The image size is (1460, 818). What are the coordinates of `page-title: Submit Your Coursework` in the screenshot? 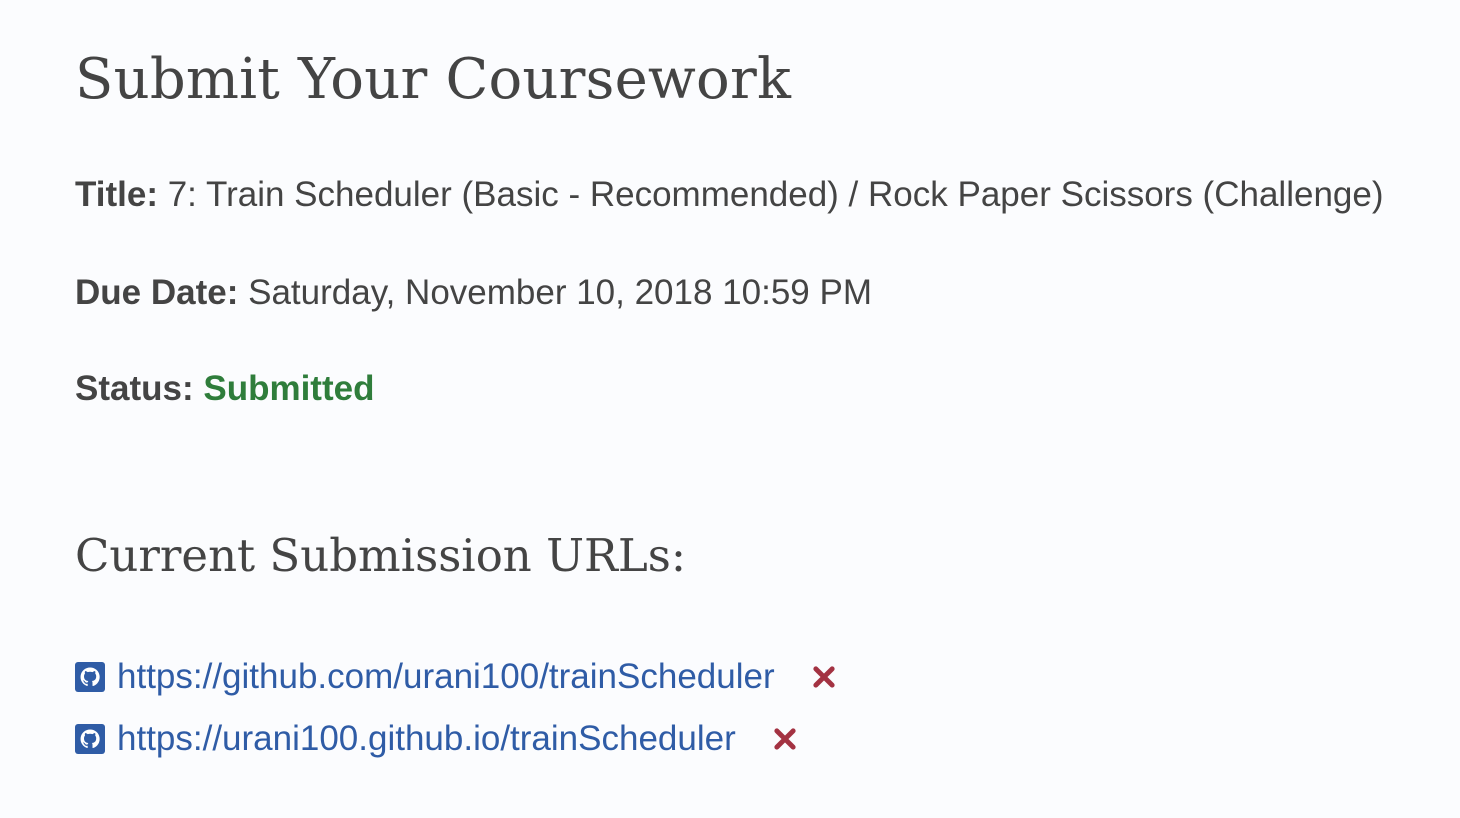 It's located at (433, 79).